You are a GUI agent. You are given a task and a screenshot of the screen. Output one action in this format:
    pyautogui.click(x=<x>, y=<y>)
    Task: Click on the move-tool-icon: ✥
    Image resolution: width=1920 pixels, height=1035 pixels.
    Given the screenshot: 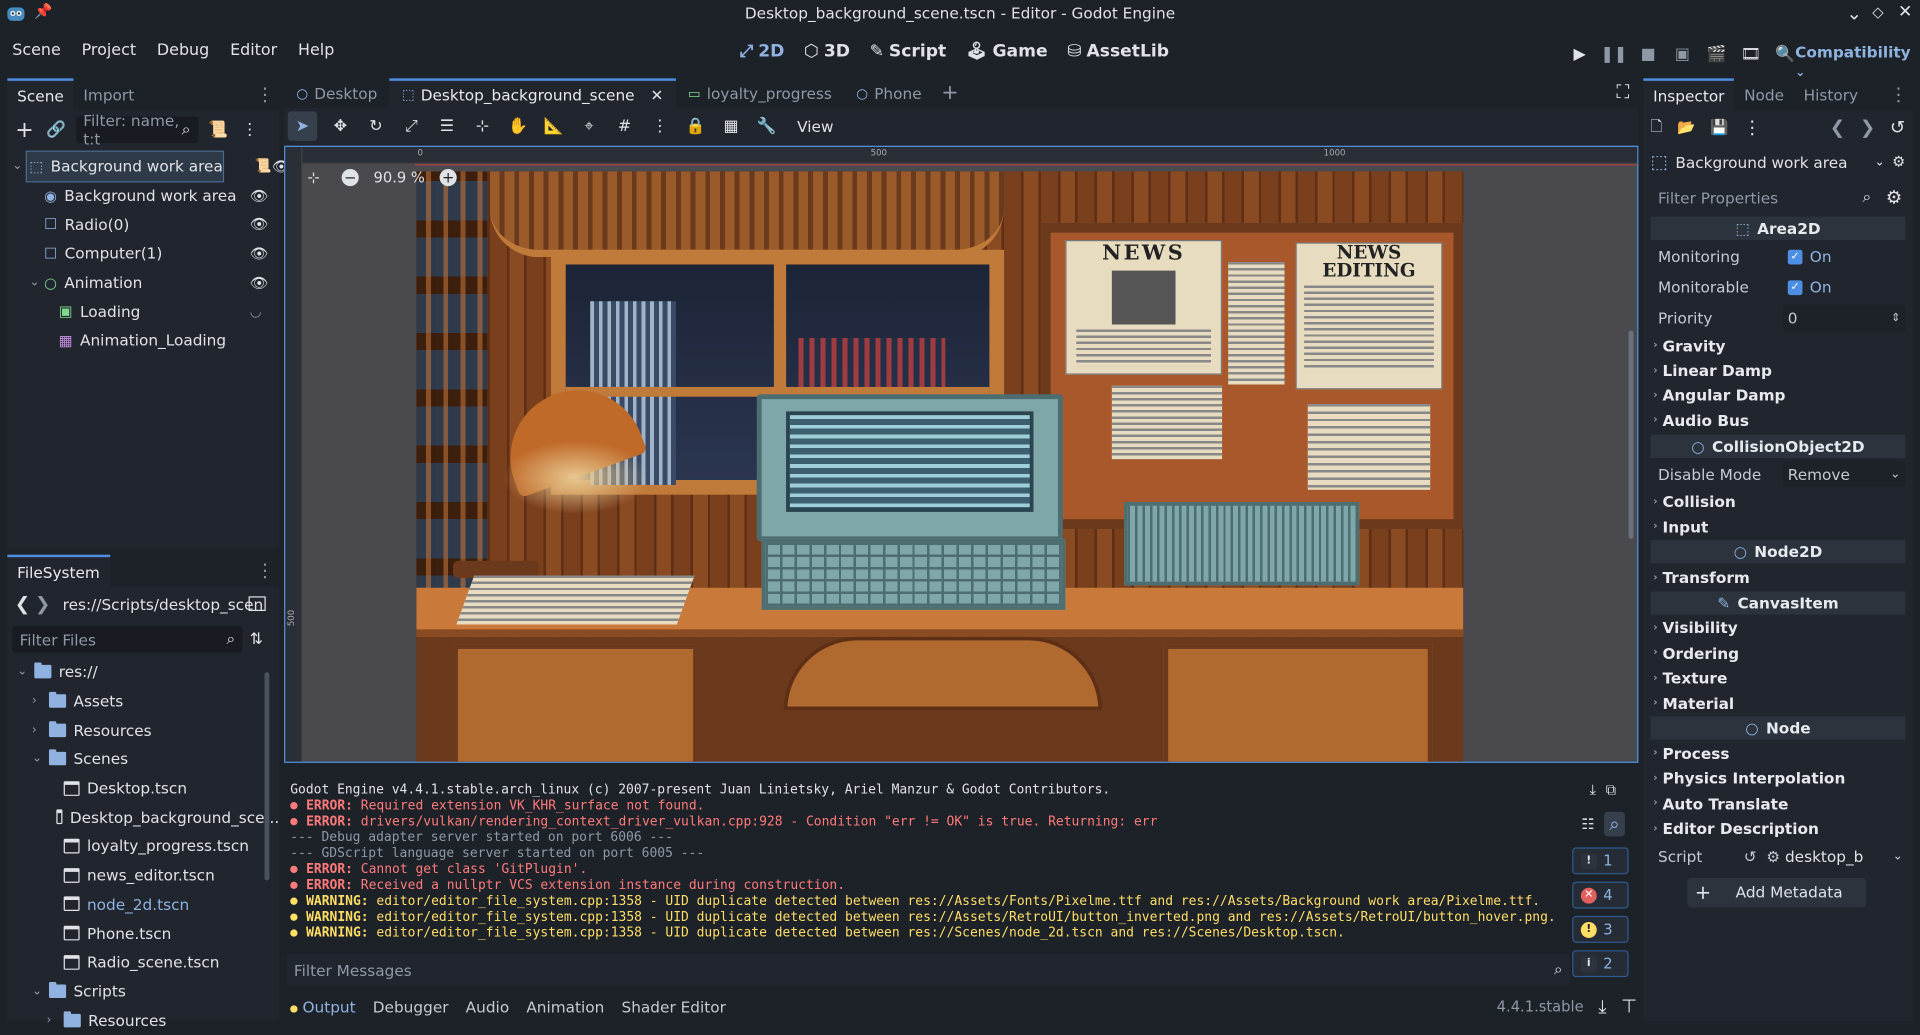 What is the action you would take?
    pyautogui.click(x=340, y=126)
    